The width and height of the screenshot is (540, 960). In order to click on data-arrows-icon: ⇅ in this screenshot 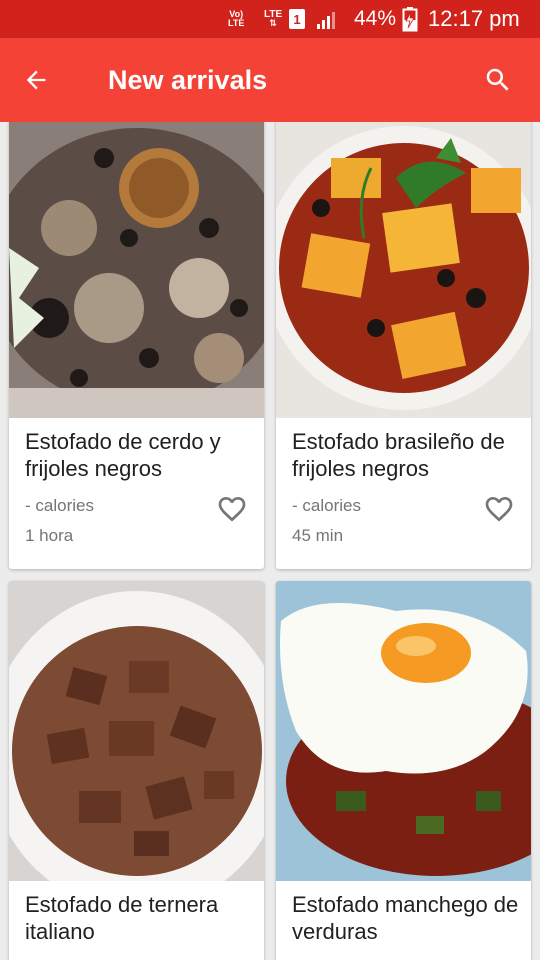, I will do `click(273, 23)`.